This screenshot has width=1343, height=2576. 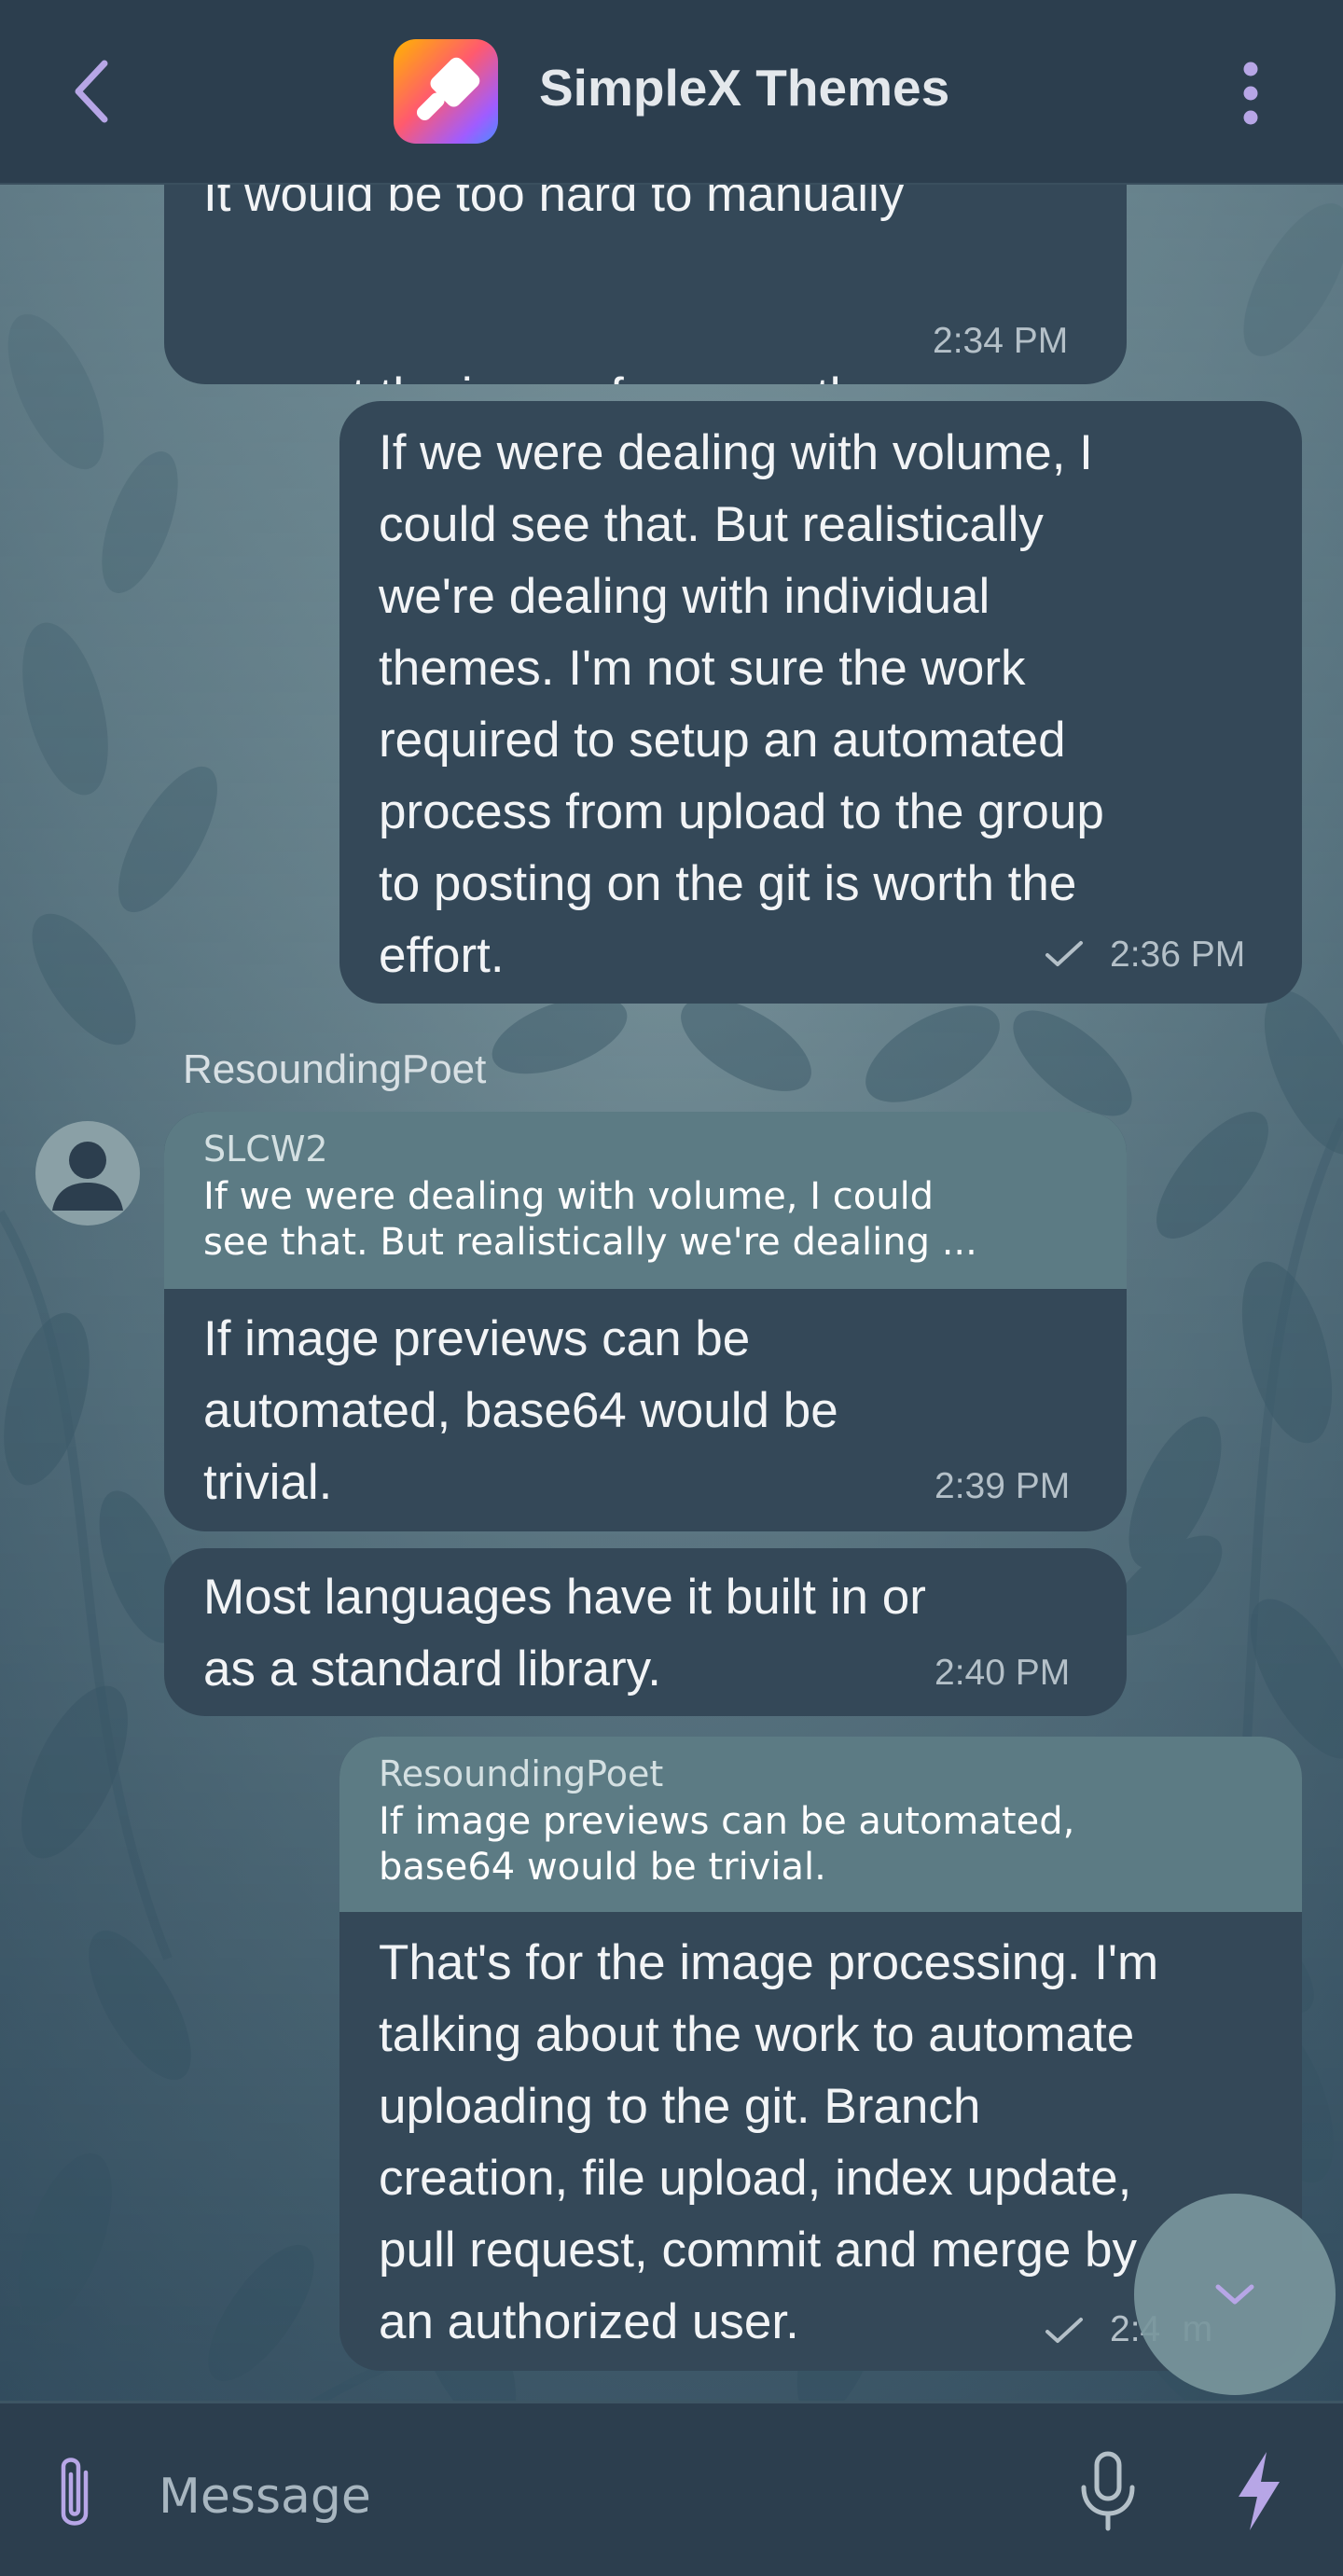 What do you see at coordinates (585, 372) in the screenshot?
I see `message-line: convert the image for every theme.` at bounding box center [585, 372].